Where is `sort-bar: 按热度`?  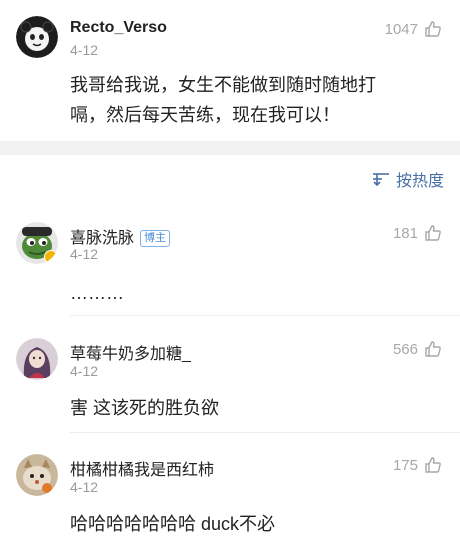 sort-bar: 按热度 is located at coordinates (230, 180).